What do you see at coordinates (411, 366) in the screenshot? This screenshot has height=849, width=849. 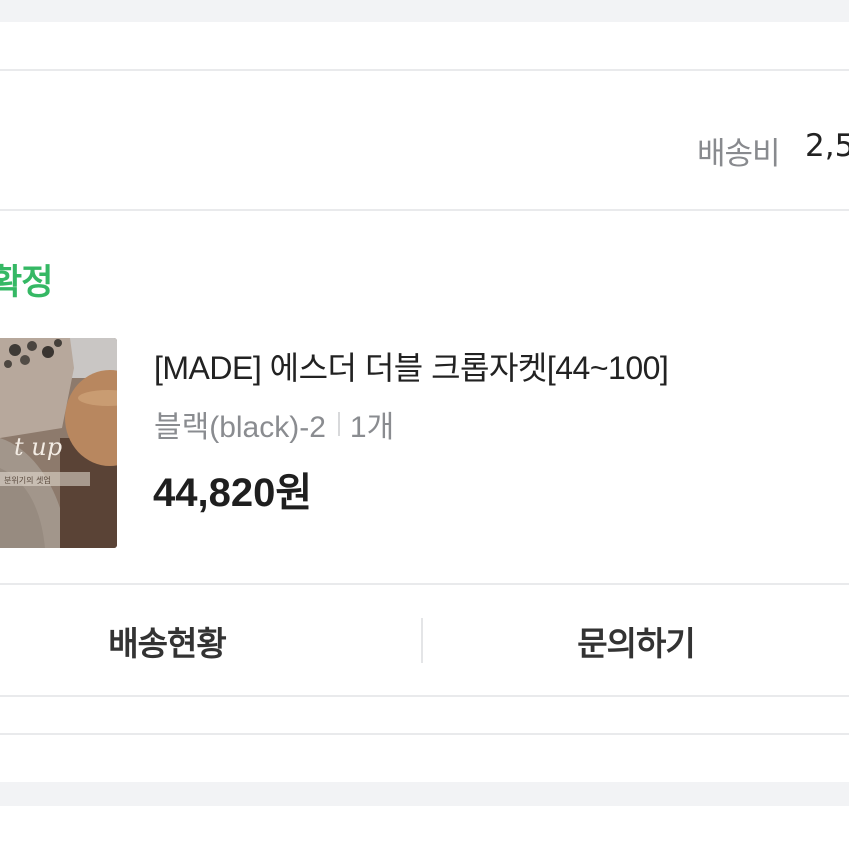 I see `product-name: [MADE] 에스더 더블 크롭자켓[44~100]` at bounding box center [411, 366].